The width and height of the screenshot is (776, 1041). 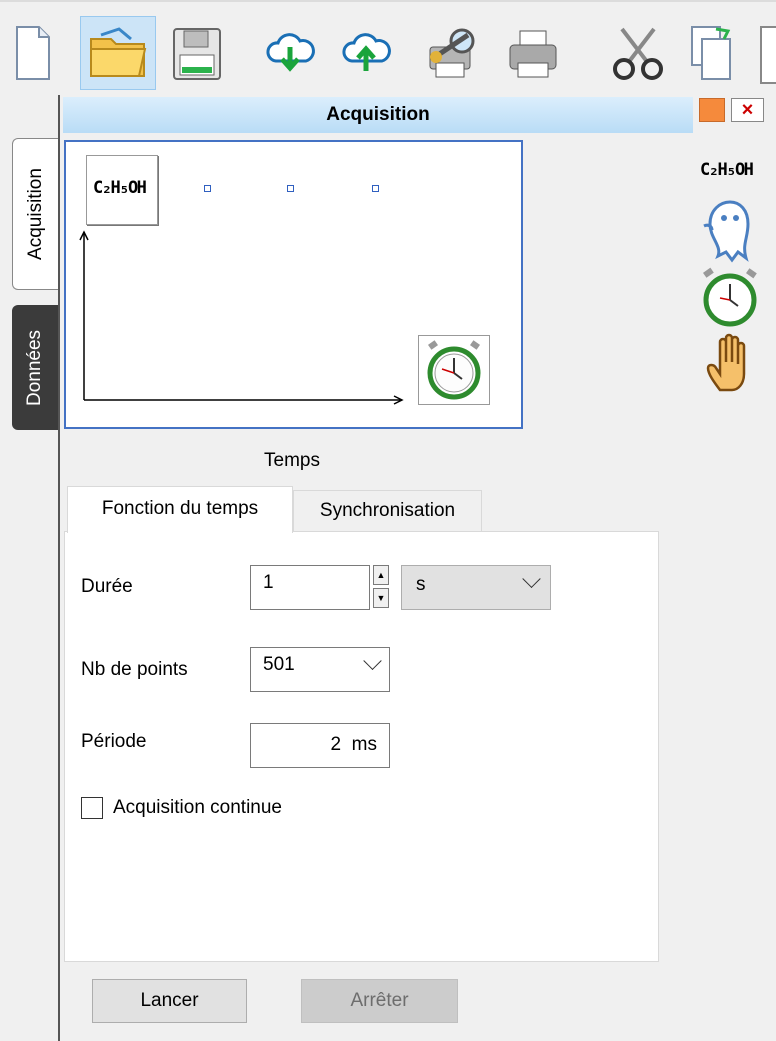 I want to click on cloud-download-icon, so click(x=290, y=53).